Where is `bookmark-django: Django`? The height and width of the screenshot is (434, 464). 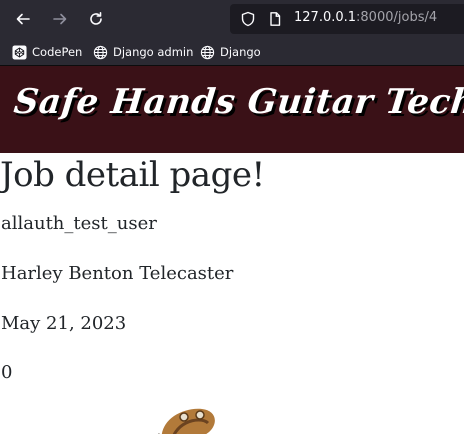
bookmark-django: Django is located at coordinates (230, 52).